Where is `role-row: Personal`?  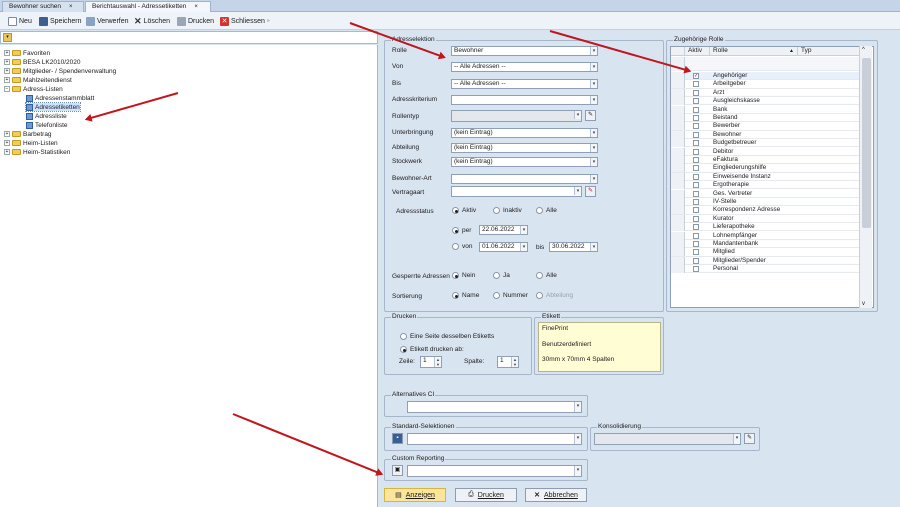 role-row: Personal is located at coordinates (767, 269).